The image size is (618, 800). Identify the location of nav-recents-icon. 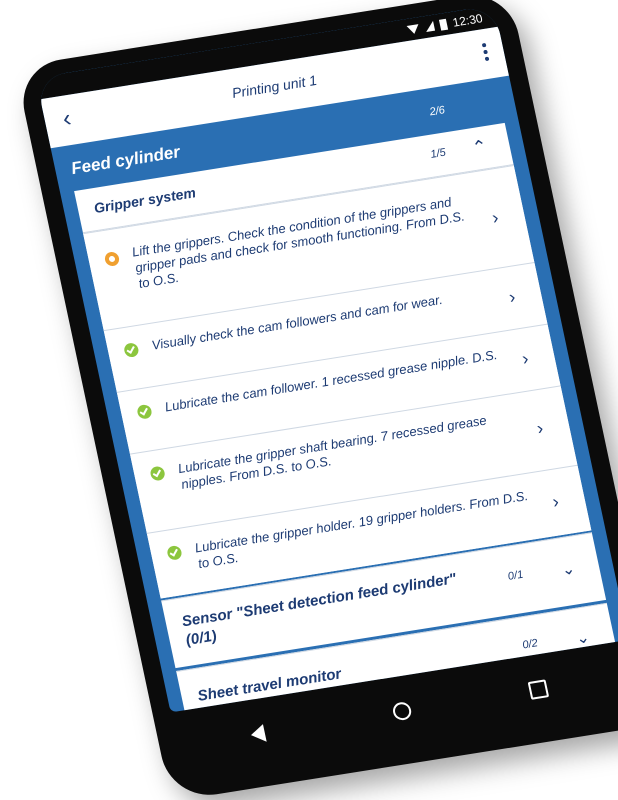
(538, 689).